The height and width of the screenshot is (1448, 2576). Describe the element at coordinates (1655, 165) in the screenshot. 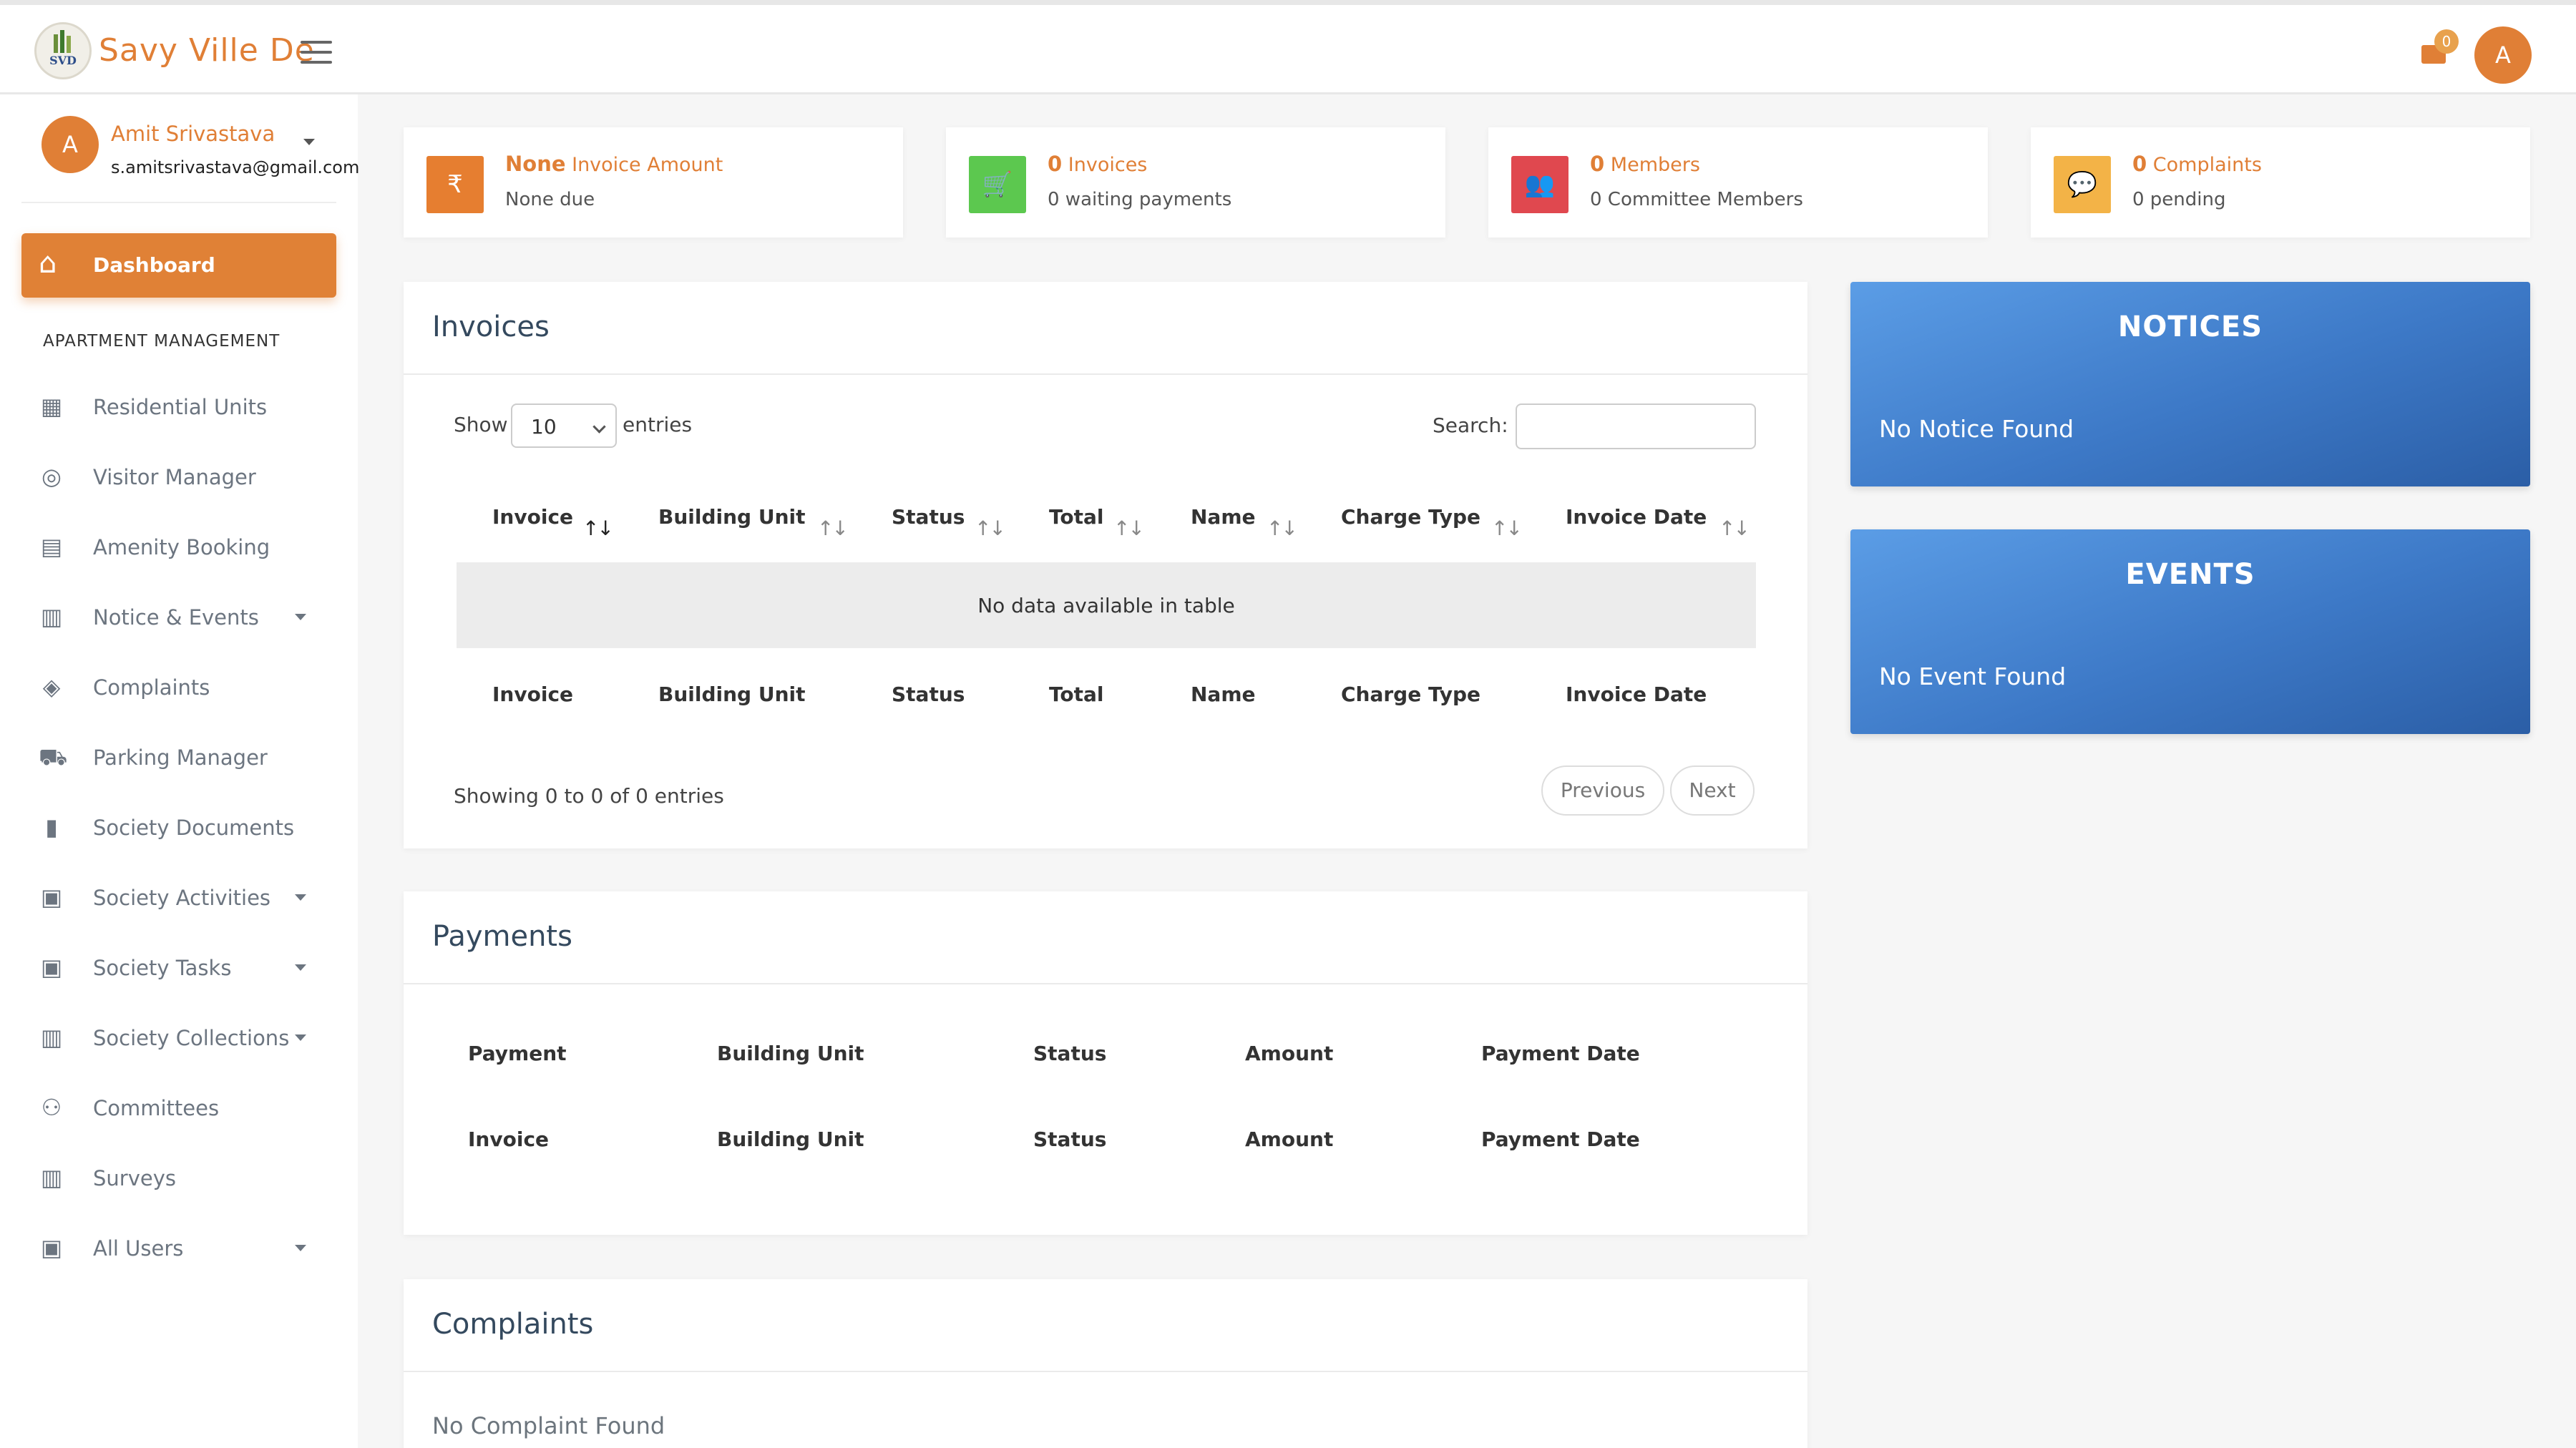

I see `stat-label: Members` at that location.